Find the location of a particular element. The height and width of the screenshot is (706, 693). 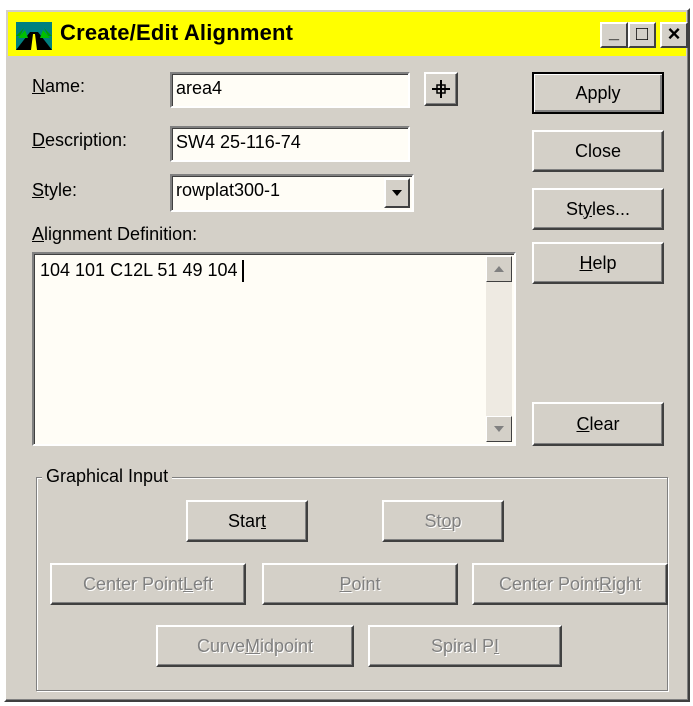

pick-point-button is located at coordinates (441, 89).